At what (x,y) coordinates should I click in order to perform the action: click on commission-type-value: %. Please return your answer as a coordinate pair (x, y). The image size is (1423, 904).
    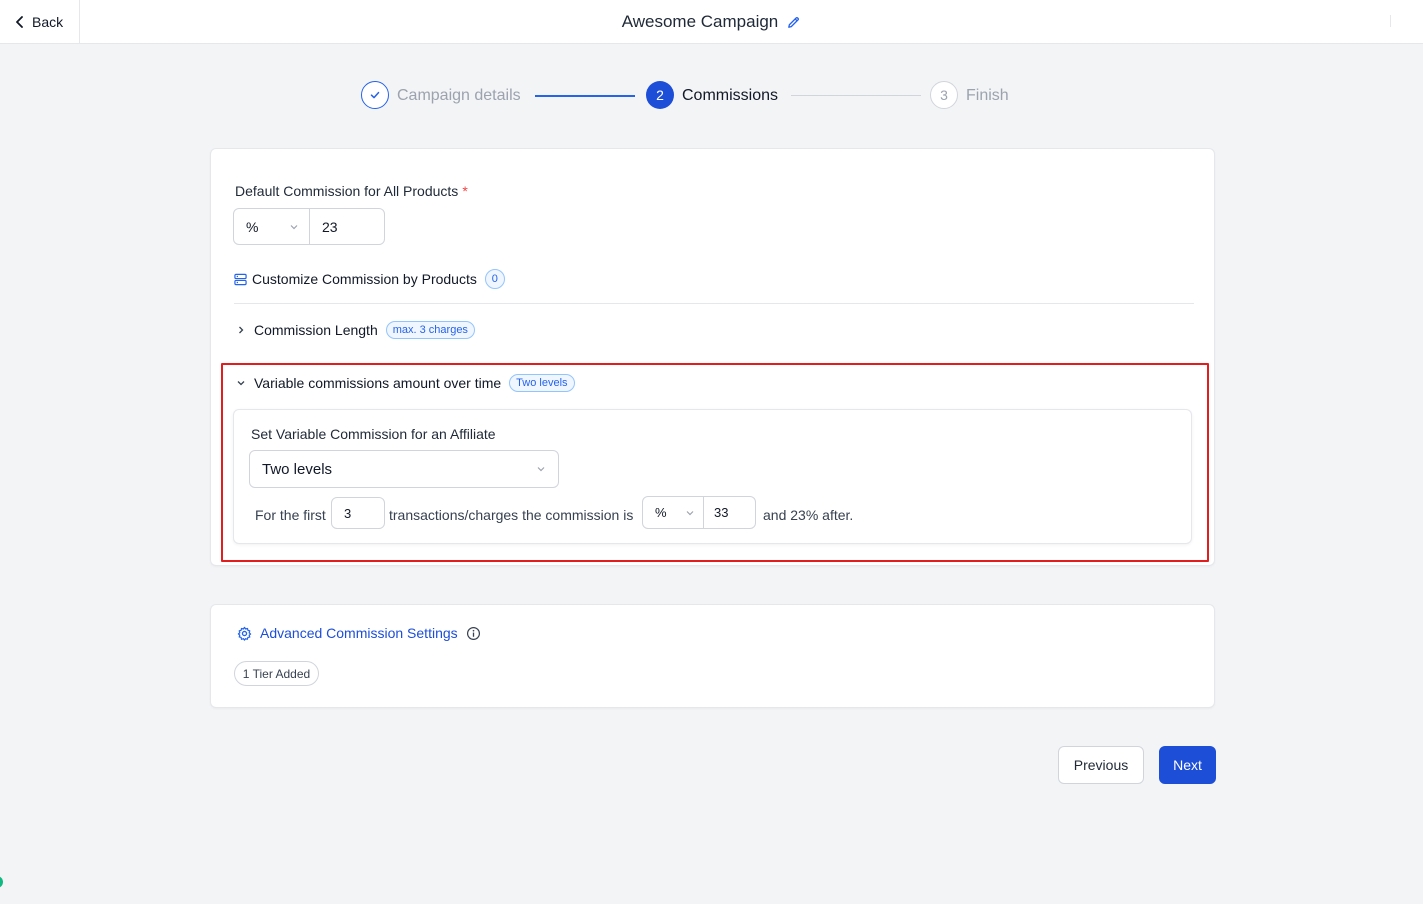
    Looking at the image, I should click on (252, 226).